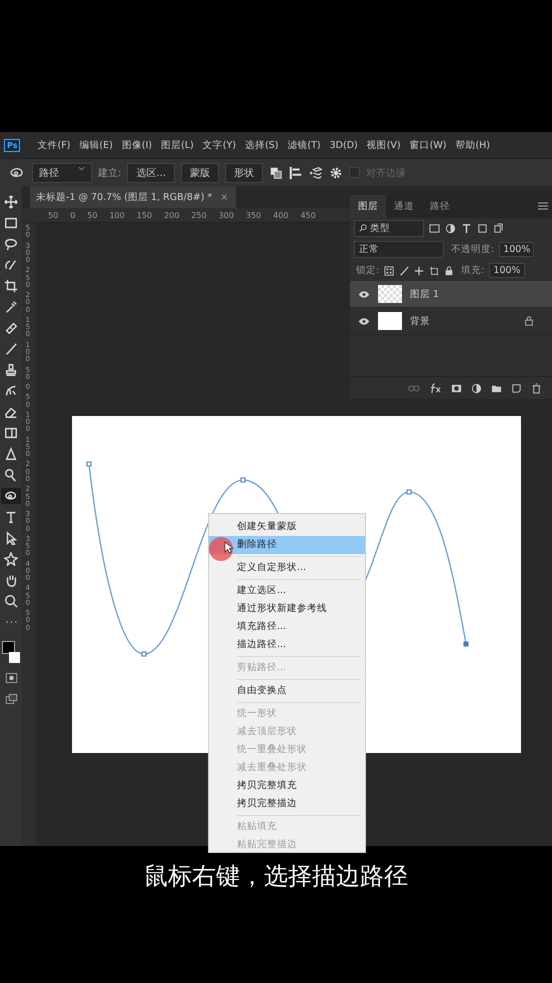 This screenshot has height=983, width=552. Describe the element at coordinates (219, 145) in the screenshot. I see `menu-item: 文字(Y)` at that location.